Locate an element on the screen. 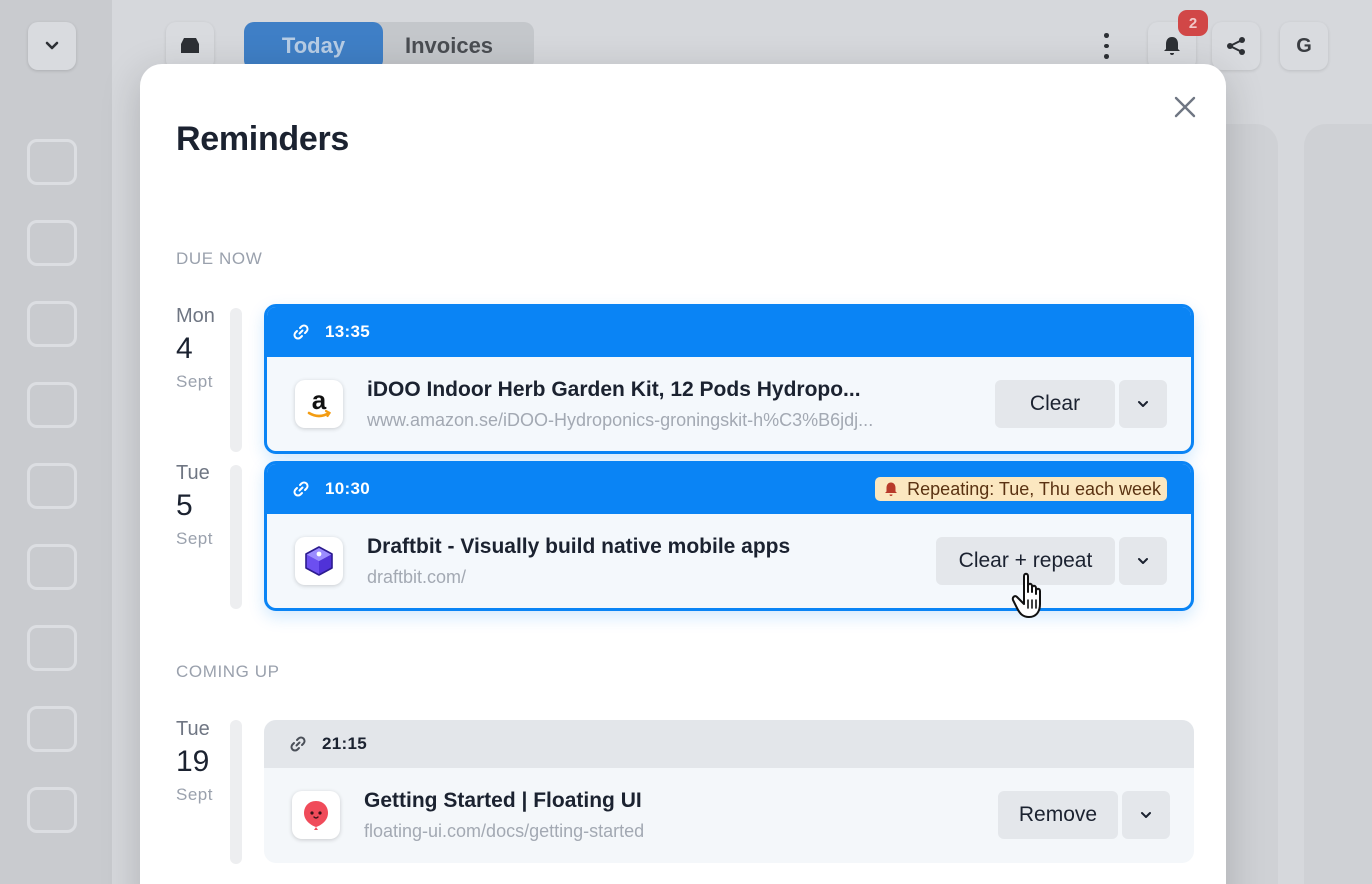  avatar: G is located at coordinates (1304, 46).